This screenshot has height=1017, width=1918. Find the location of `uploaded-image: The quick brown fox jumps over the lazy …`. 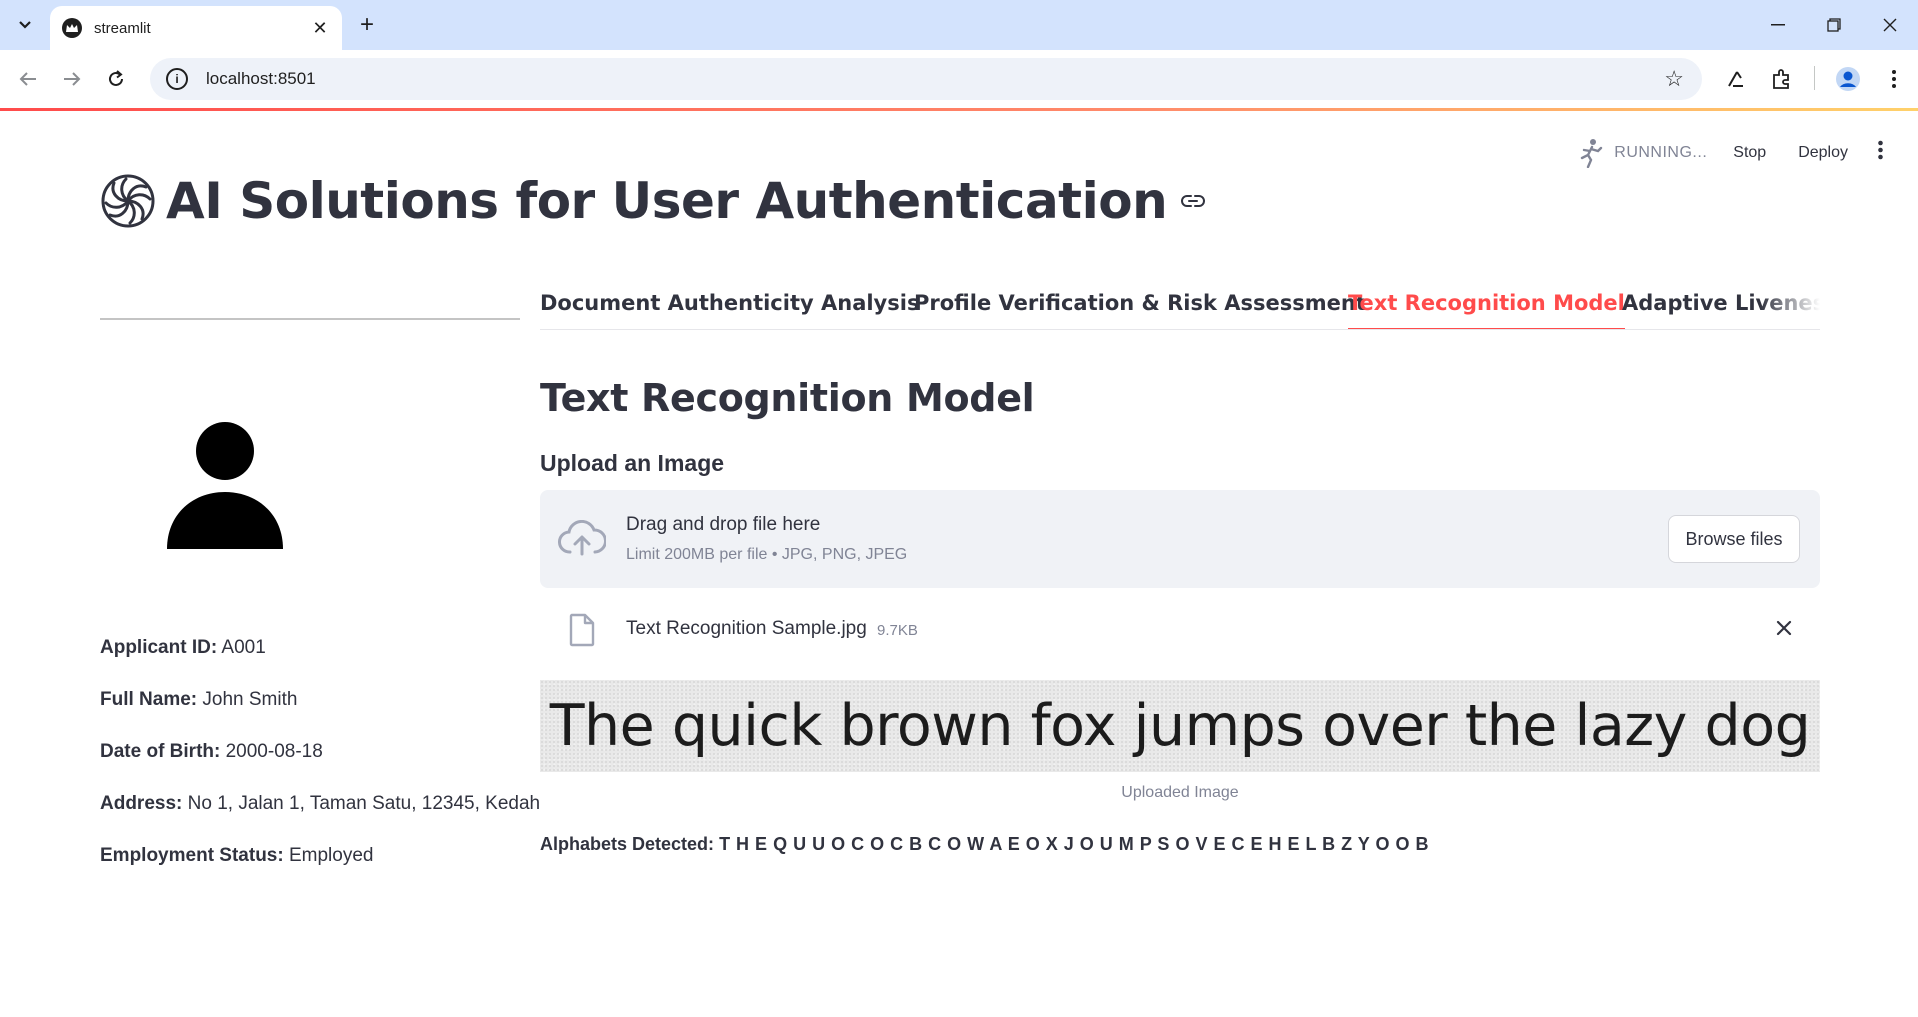

uploaded-image: The quick brown fox jumps over the lazy … is located at coordinates (1180, 726).